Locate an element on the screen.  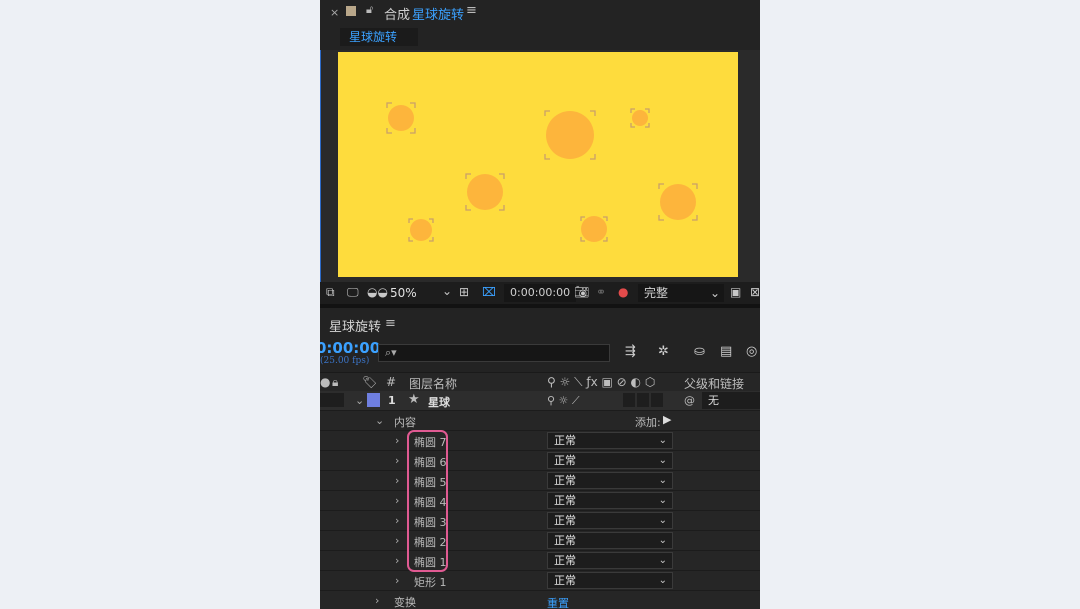
shape-row: › 矩形 1 正常 ⌄ is located at coordinates (540, 581).